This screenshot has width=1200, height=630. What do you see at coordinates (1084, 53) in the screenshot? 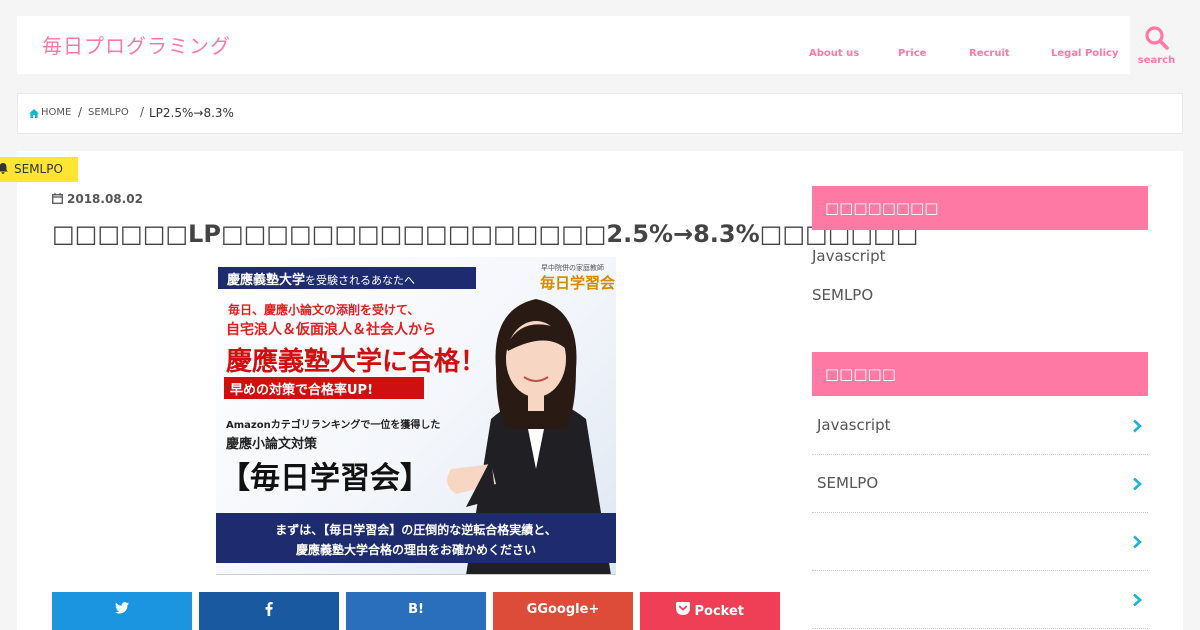
I see `nav-legal-policy: Legal Policy` at bounding box center [1084, 53].